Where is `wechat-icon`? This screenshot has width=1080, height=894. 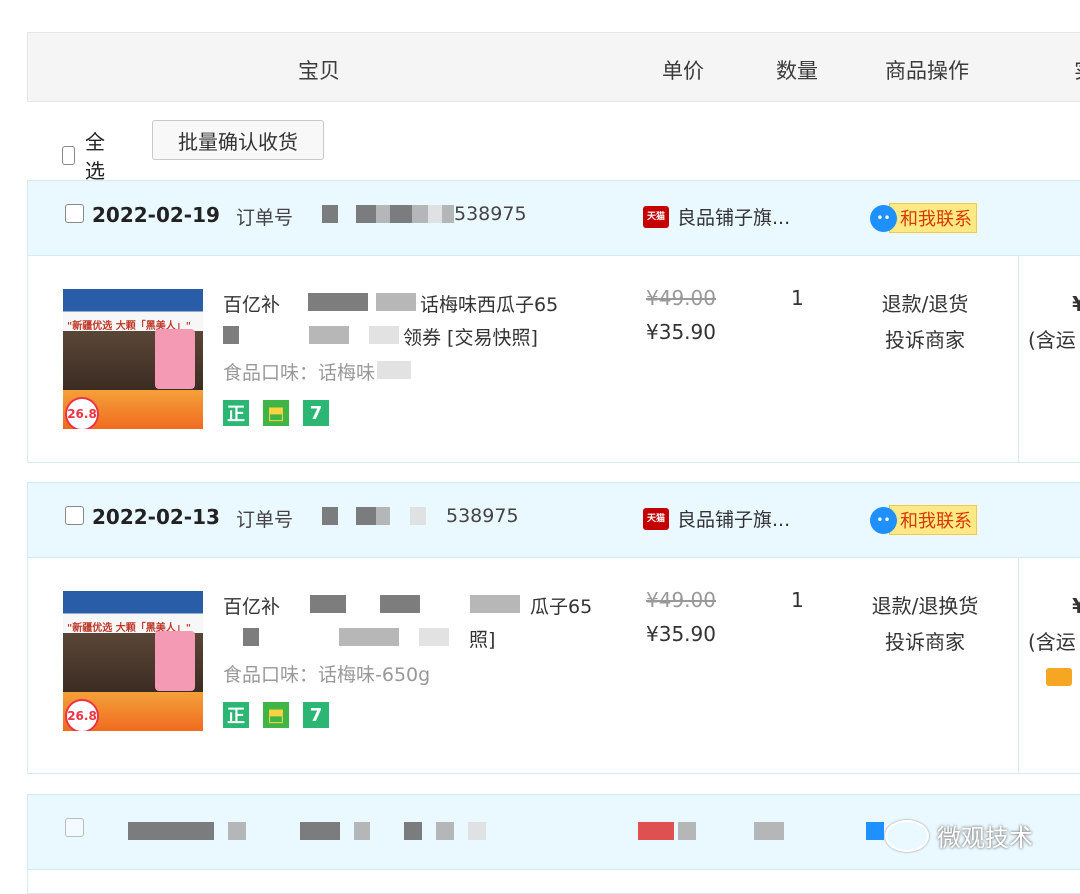 wechat-icon is located at coordinates (907, 835).